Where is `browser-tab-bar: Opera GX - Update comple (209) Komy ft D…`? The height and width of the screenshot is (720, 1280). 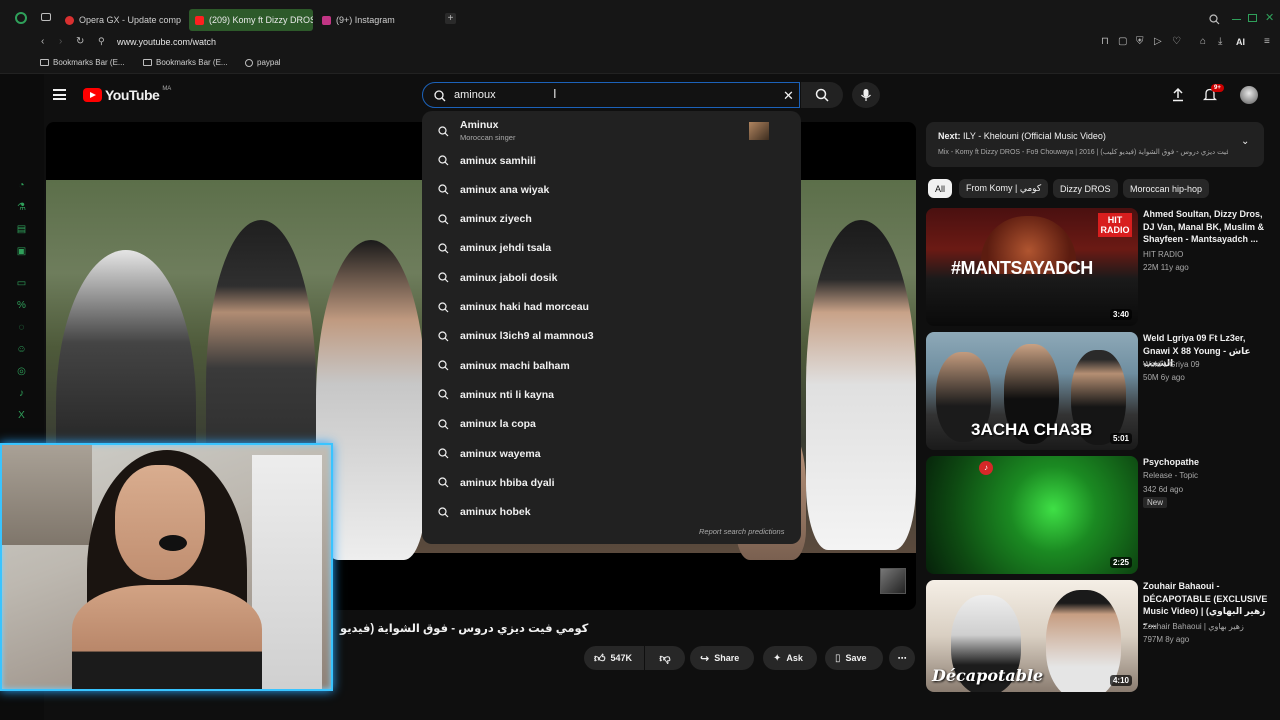
browser-tab-bar: Opera GX - Update comple (209) Komy ft D… is located at coordinates (640, 16).